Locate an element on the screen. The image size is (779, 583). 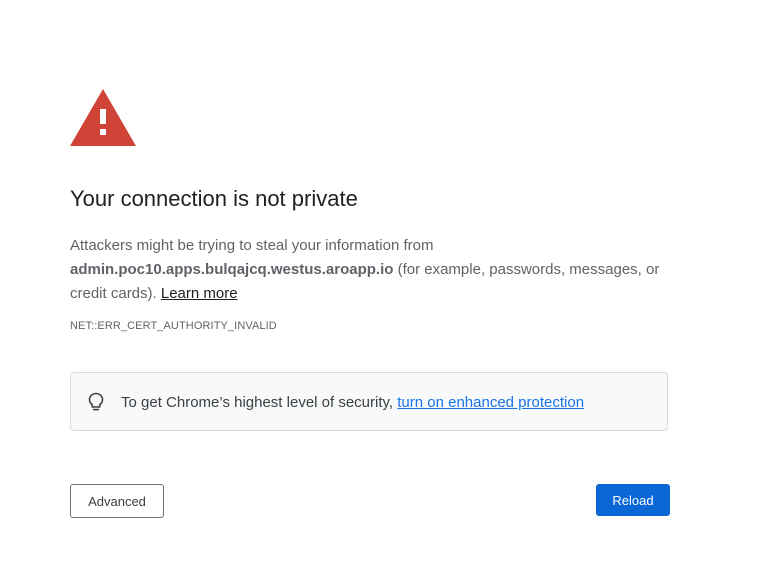
advanced-button: Advanced is located at coordinates (117, 501).